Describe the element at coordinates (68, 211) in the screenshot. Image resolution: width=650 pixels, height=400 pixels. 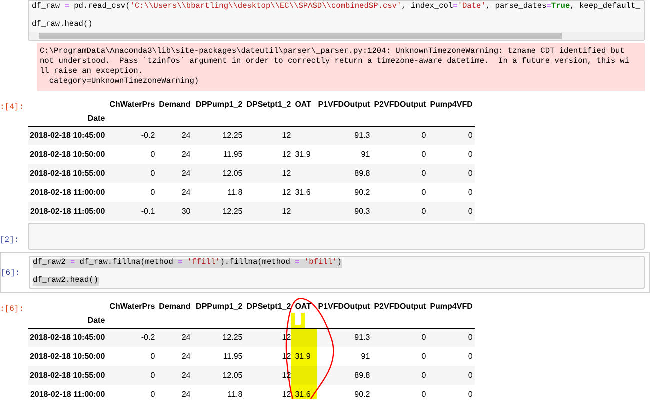
I see `row-index: 2018-02-18 11:05:00` at that location.